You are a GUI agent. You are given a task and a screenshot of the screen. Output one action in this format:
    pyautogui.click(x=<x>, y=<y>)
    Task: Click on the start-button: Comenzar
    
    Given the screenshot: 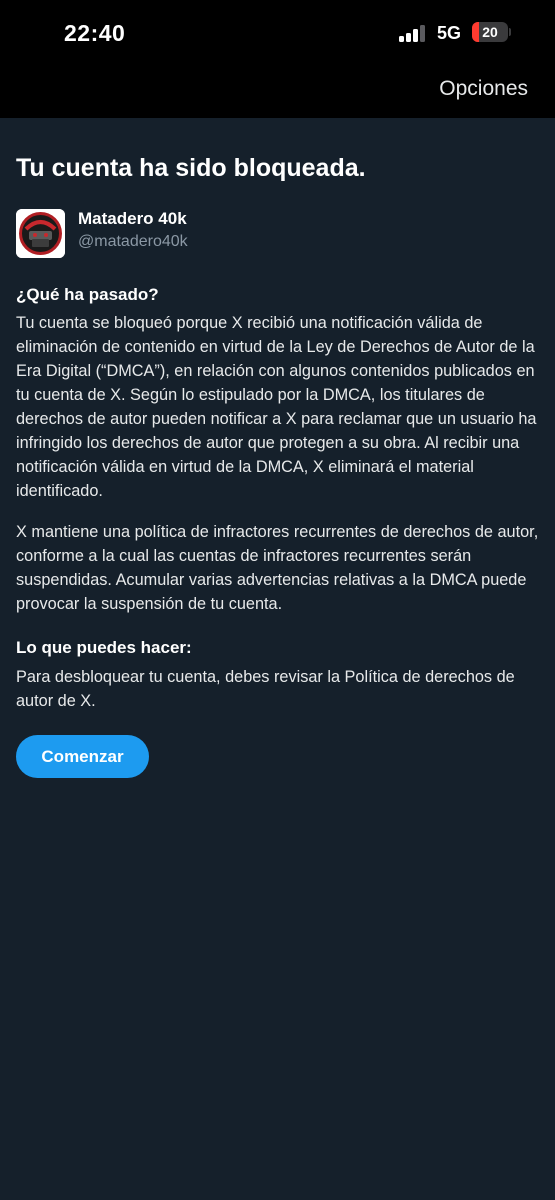 What is the action you would take?
    pyautogui.click(x=82, y=756)
    